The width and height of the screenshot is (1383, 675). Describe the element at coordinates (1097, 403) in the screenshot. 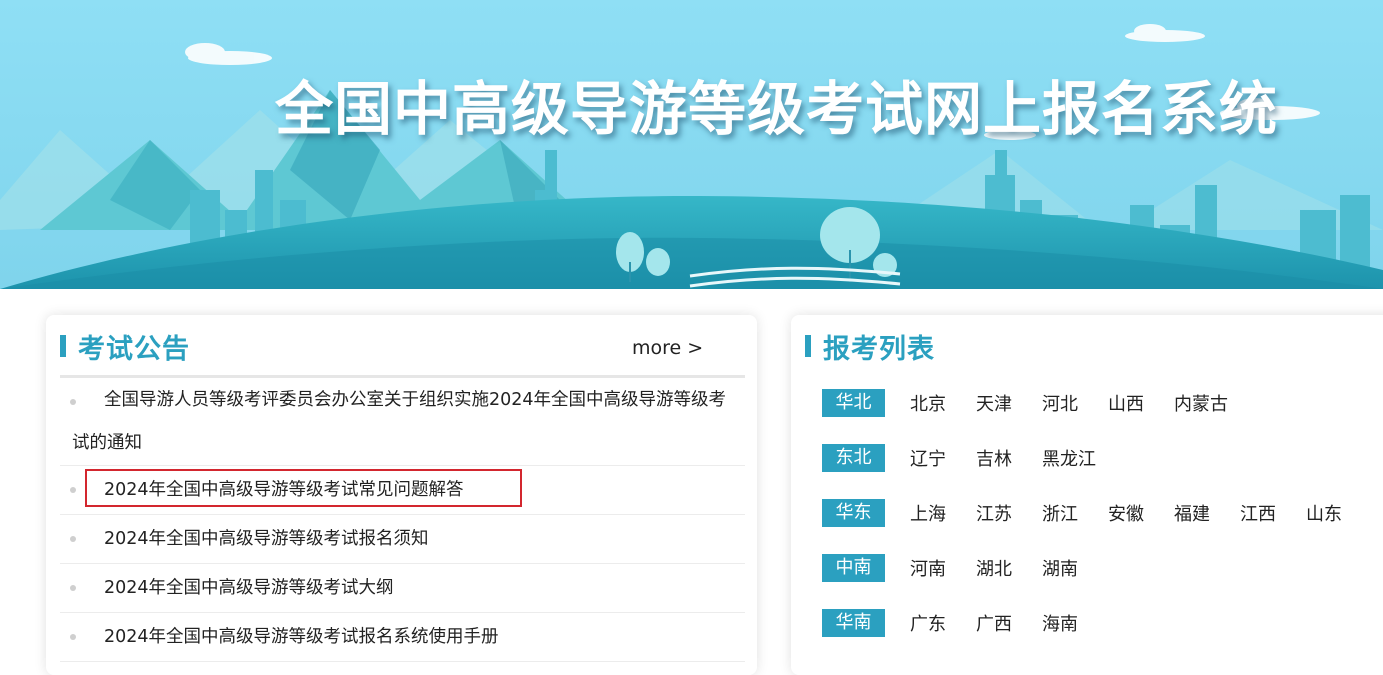

I see `region-row-huabei: 华北 北京 天津 河北 山西 内蒙古` at that location.